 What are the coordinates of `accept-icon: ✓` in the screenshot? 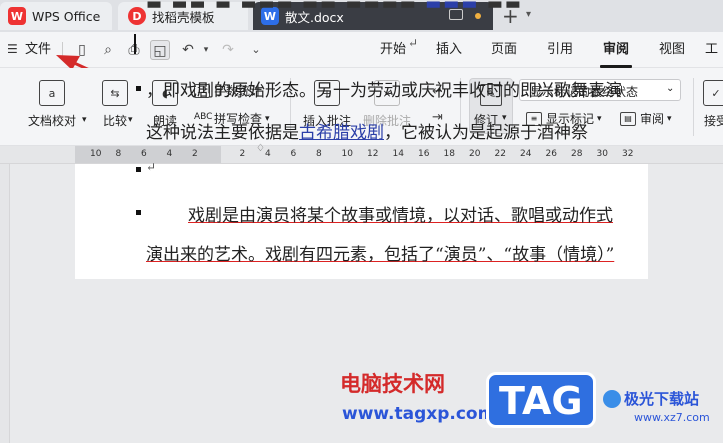 It's located at (713, 93).